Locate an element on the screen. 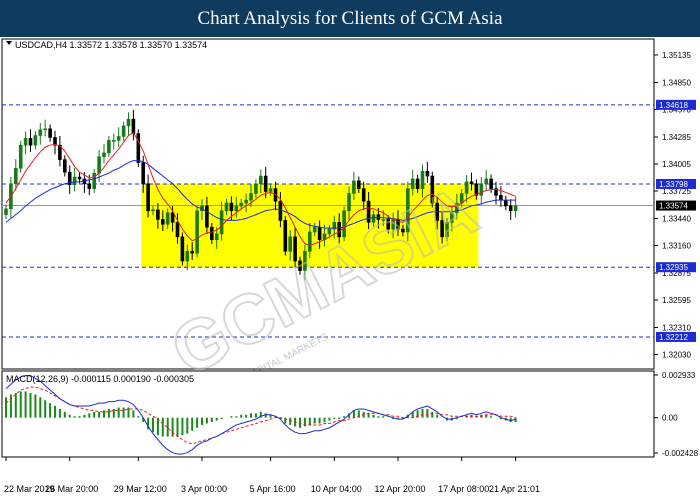 The image size is (700, 500). macd-tick-label: 0.002933 is located at coordinates (679, 375).